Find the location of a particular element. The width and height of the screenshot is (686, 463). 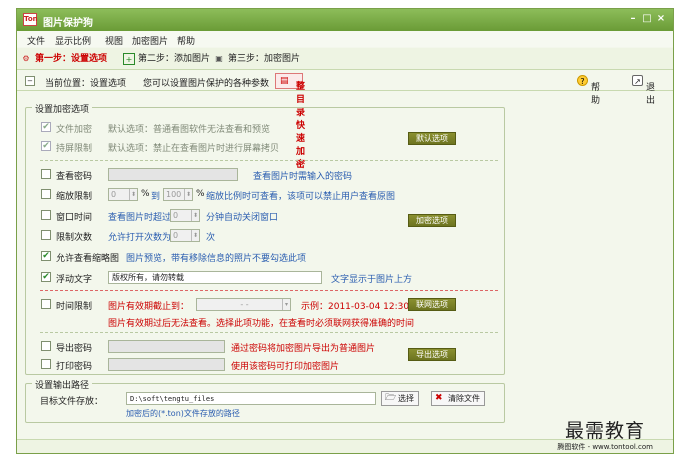

zoom-to-spinner: 100 ⬍ is located at coordinates (178, 194).